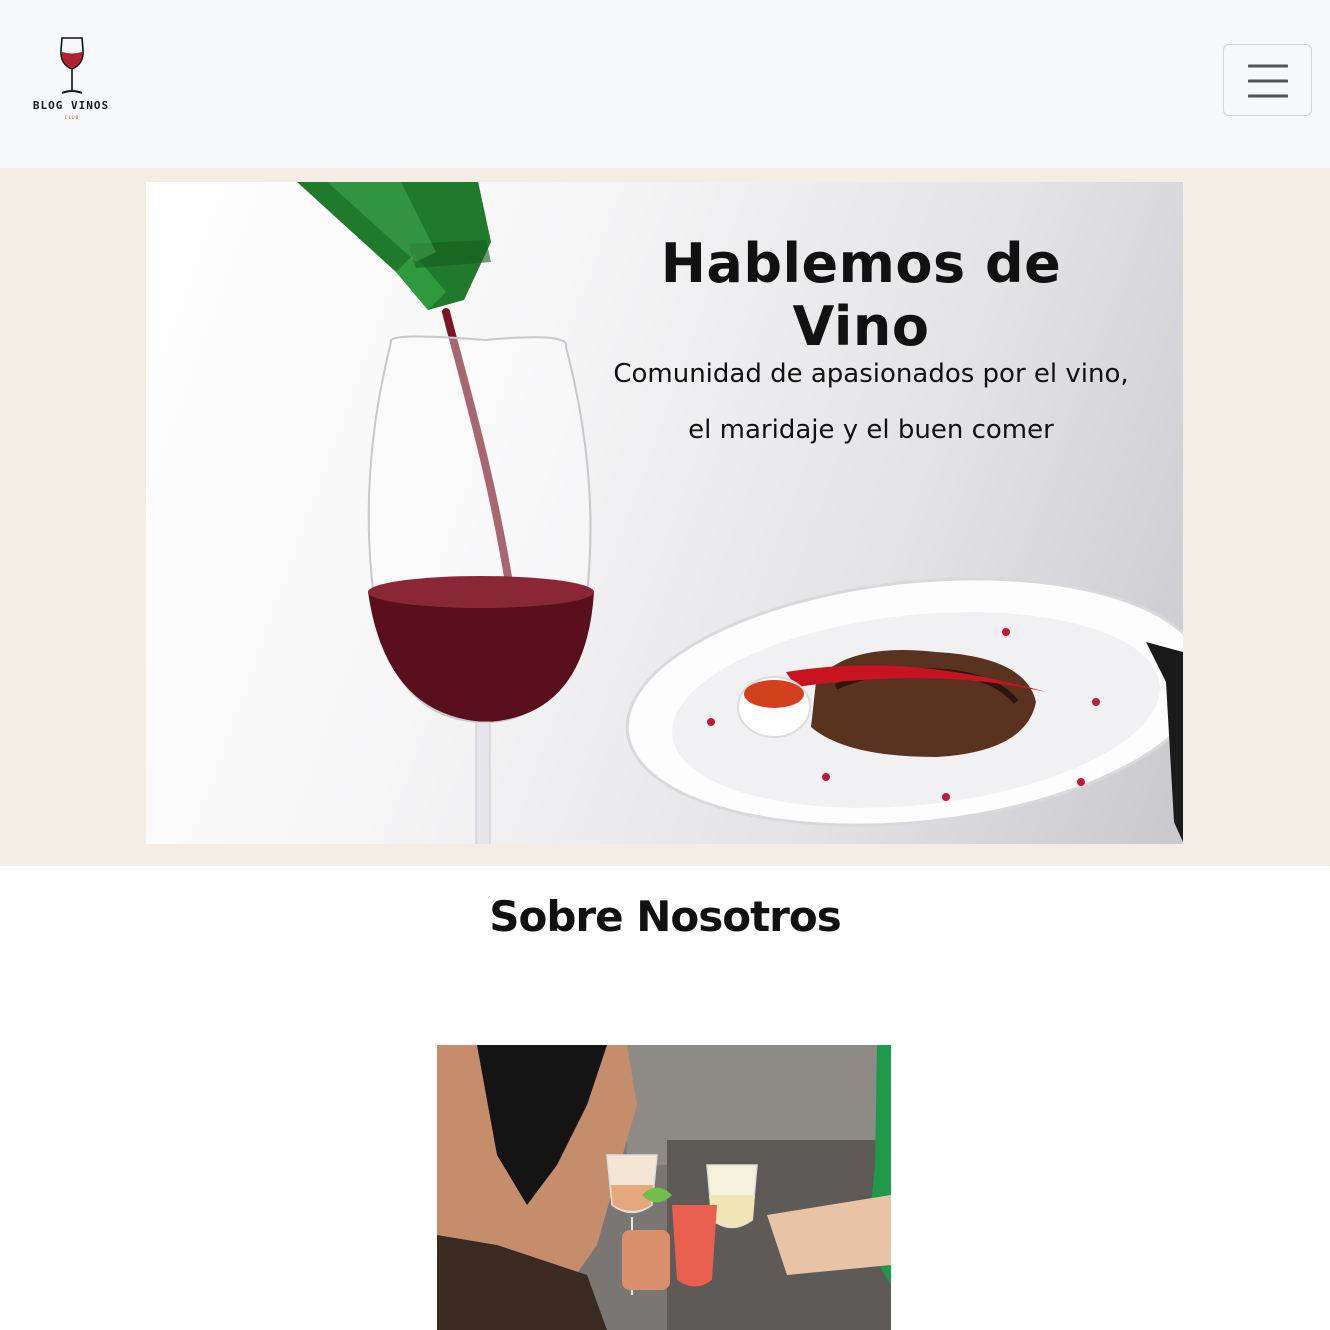  I want to click on hero-subtitle-line2: el maridaje y el buen comer, so click(871, 430).